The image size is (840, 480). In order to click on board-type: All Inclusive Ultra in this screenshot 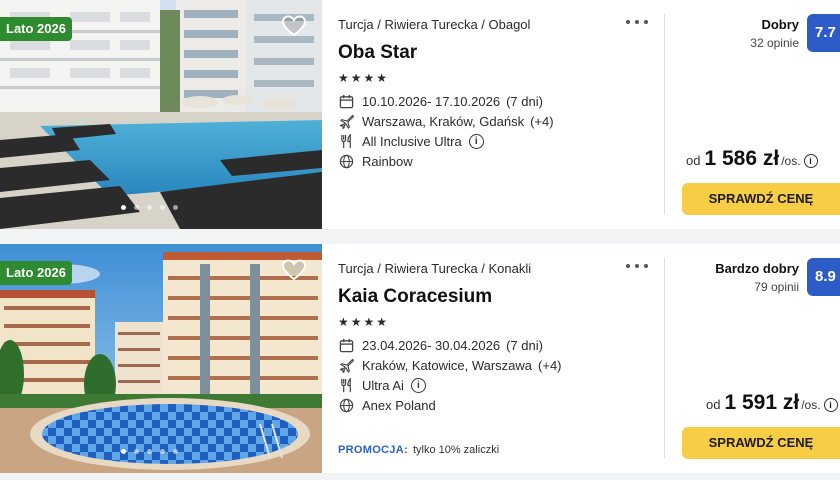, I will do `click(412, 141)`.